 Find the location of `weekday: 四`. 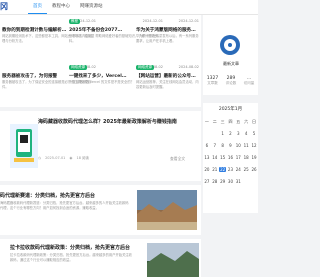

weekday: 四 is located at coordinates (230, 121).